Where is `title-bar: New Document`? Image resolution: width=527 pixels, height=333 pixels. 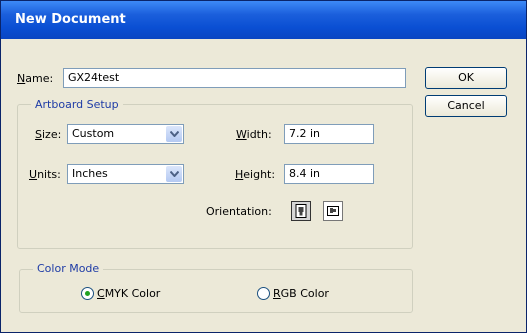 title-bar: New Document is located at coordinates (263, 20).